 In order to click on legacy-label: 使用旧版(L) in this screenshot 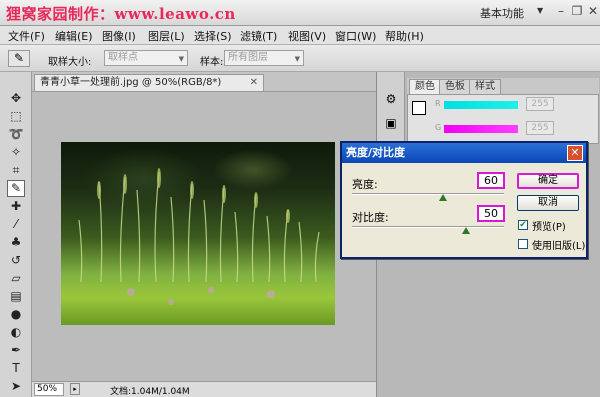, I will do `click(559, 246)`.